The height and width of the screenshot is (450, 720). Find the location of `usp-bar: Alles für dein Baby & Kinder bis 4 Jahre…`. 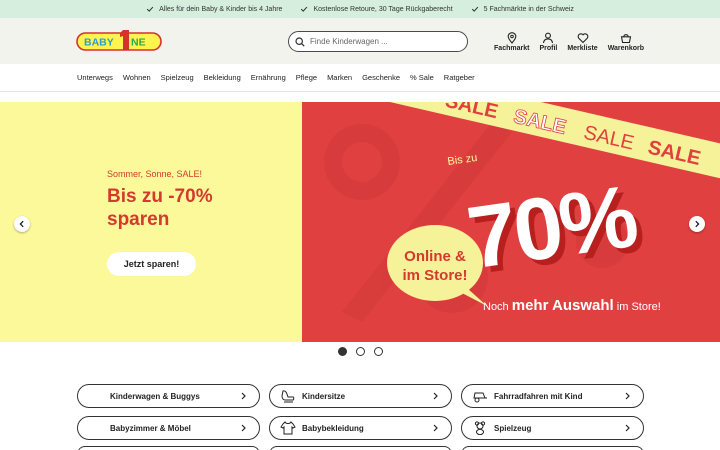

usp-bar: Alles für dein Baby & Kinder bis 4 Jahre… is located at coordinates (360, 9).